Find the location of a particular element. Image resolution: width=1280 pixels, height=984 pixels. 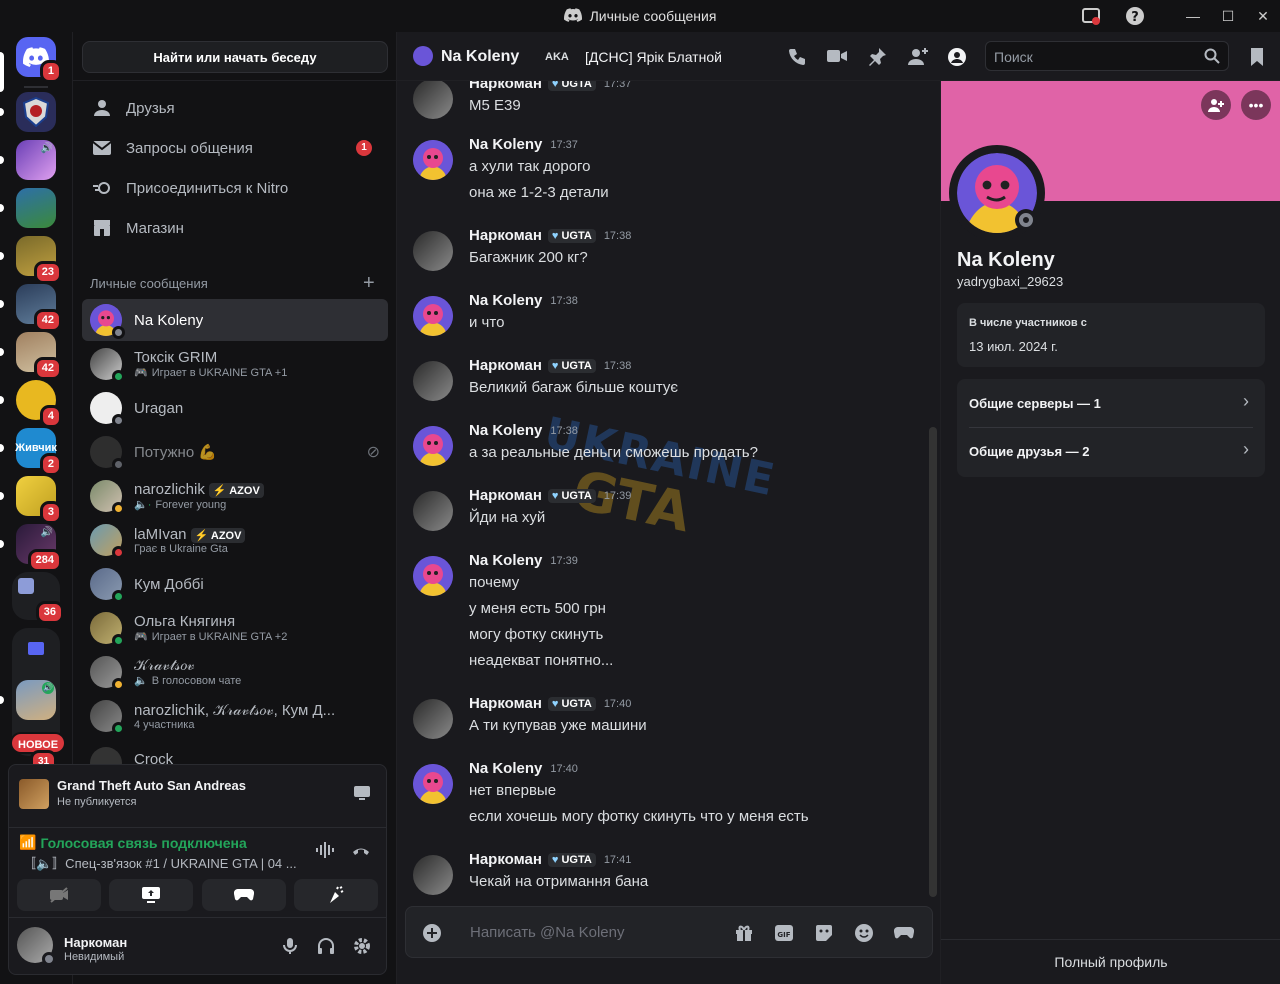

full-profile-link: Полный профиль is located at coordinates (1110, 962).